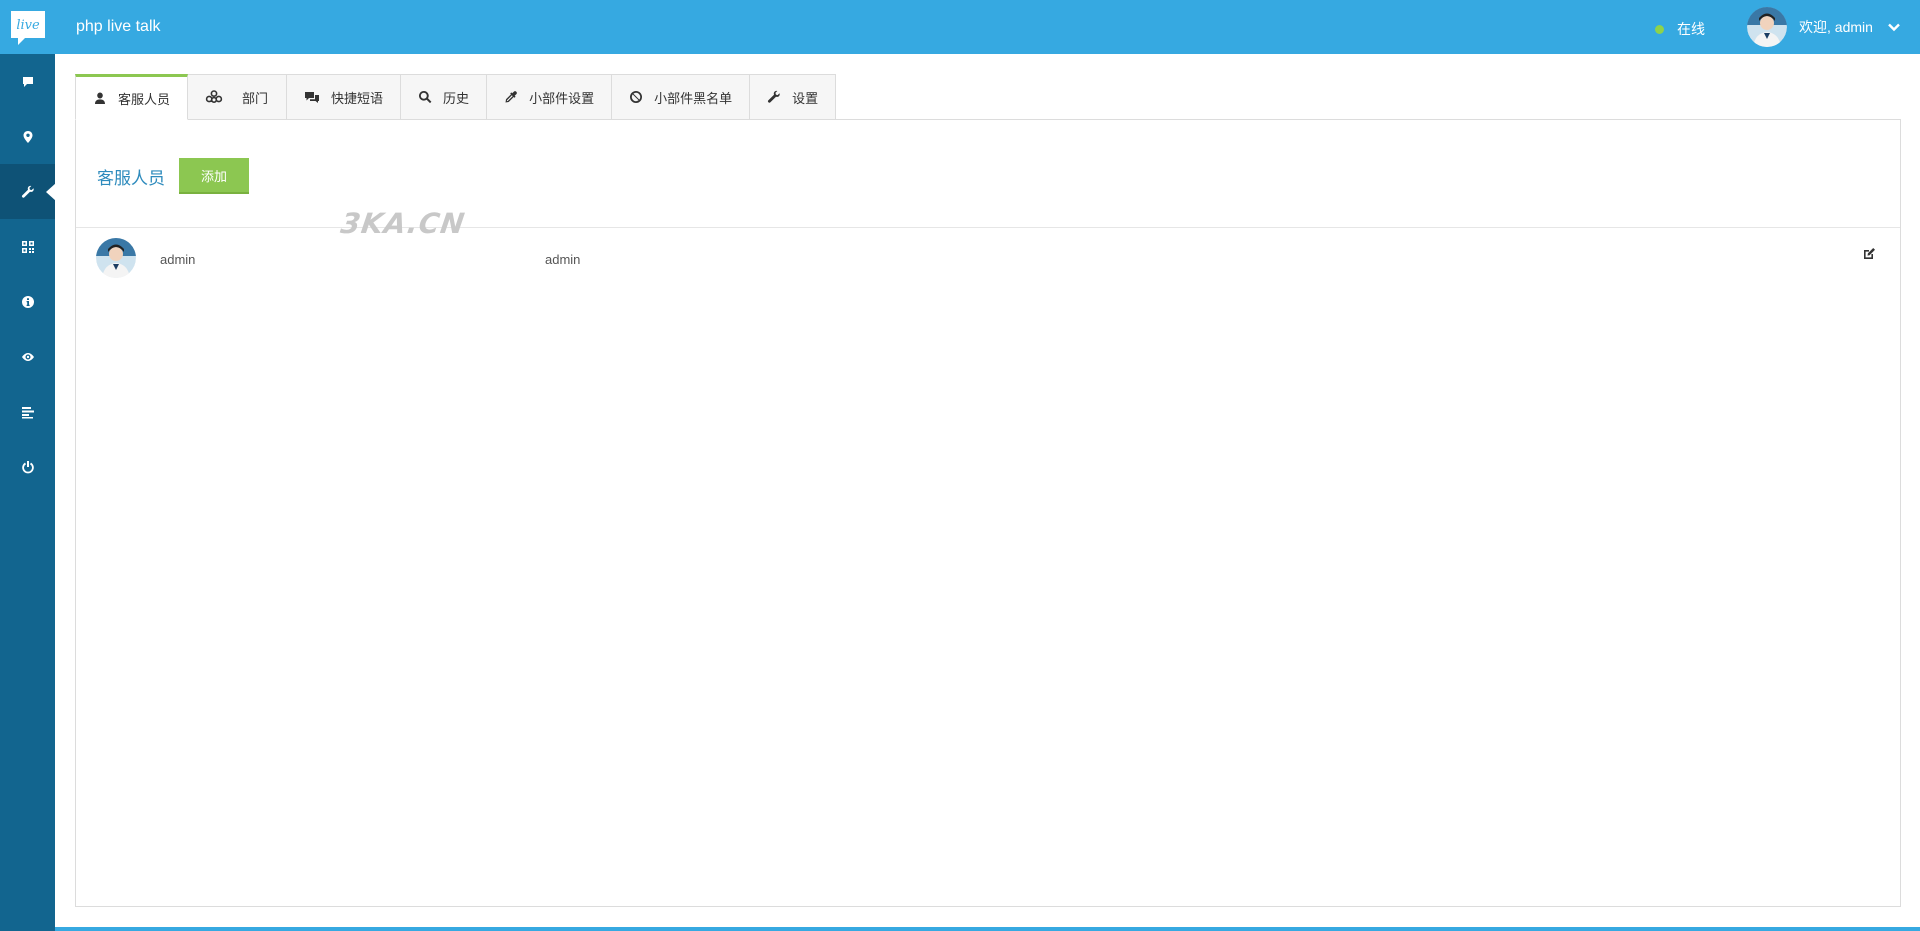 The image size is (1920, 931). I want to click on welcome-text: 欢迎, admin, so click(1836, 27).